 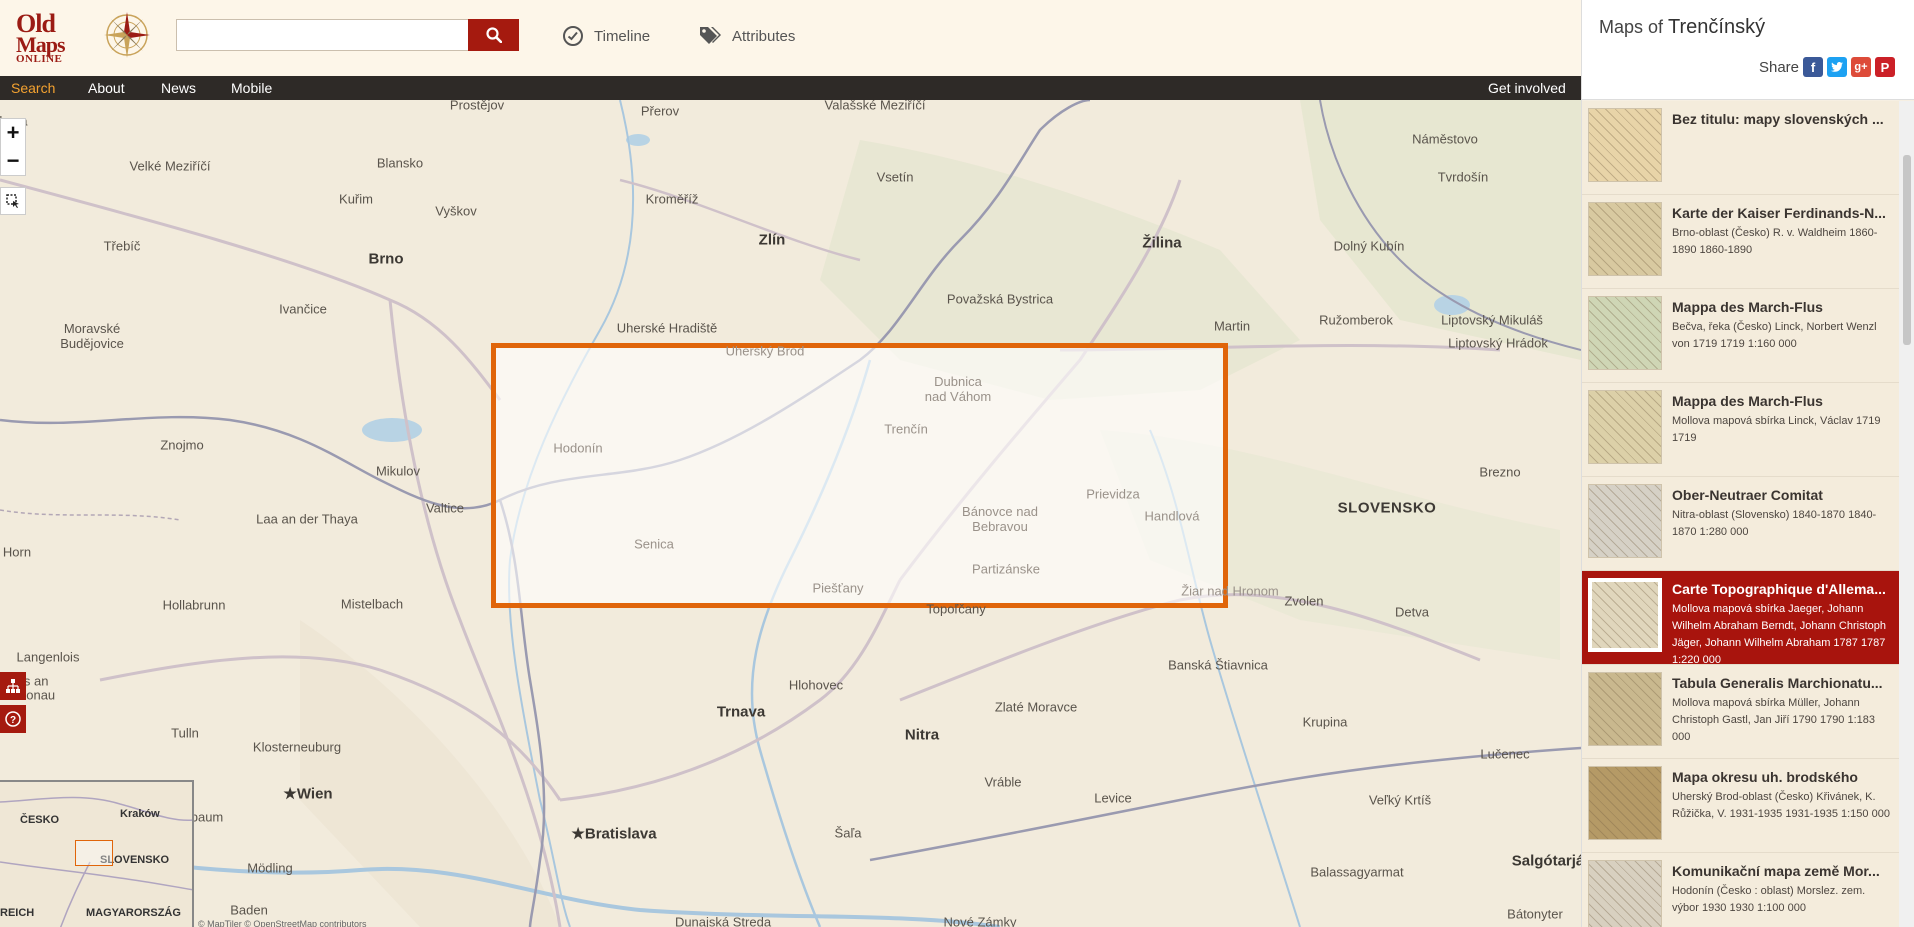 I want to click on map-place-label: Mikulov, so click(x=398, y=471).